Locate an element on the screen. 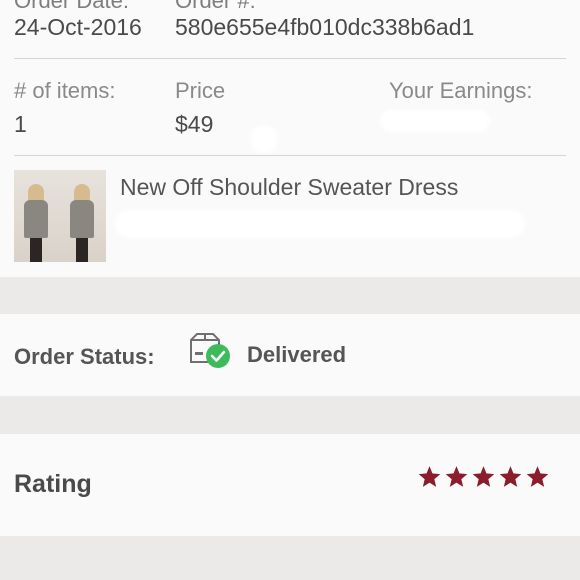 The height and width of the screenshot is (580, 580). redacted-mark is located at coordinates (264, 139).